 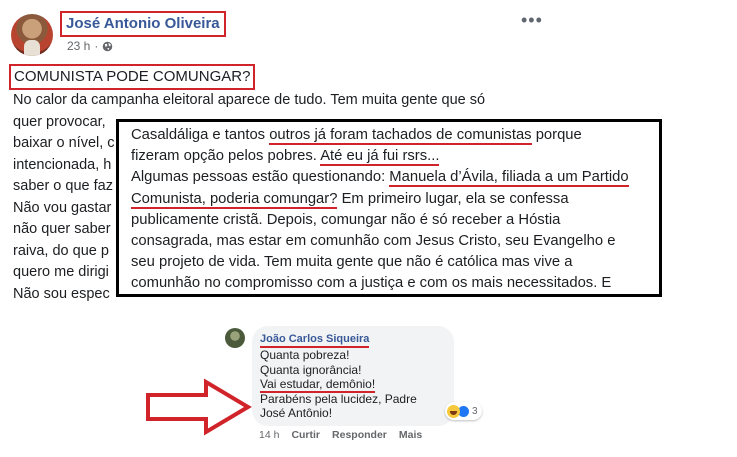 What do you see at coordinates (475, 411) in the screenshot?
I see `reaction-count: 3` at bounding box center [475, 411].